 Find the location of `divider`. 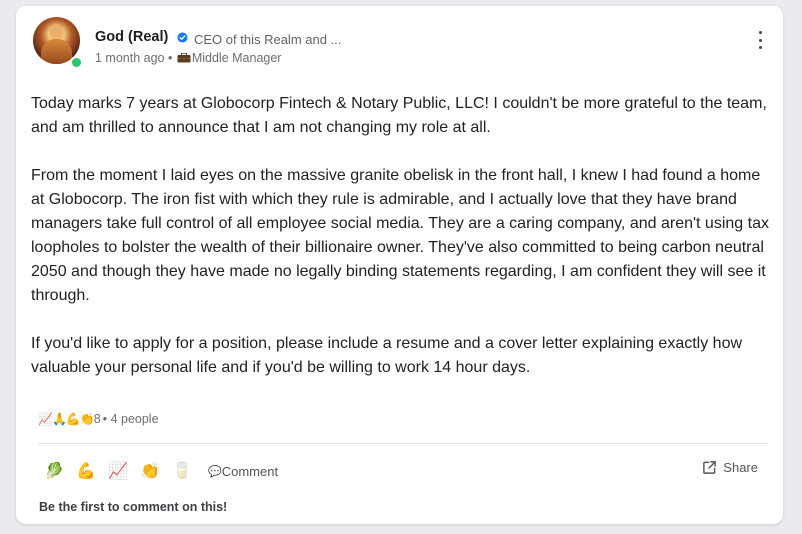

divider is located at coordinates (403, 443).